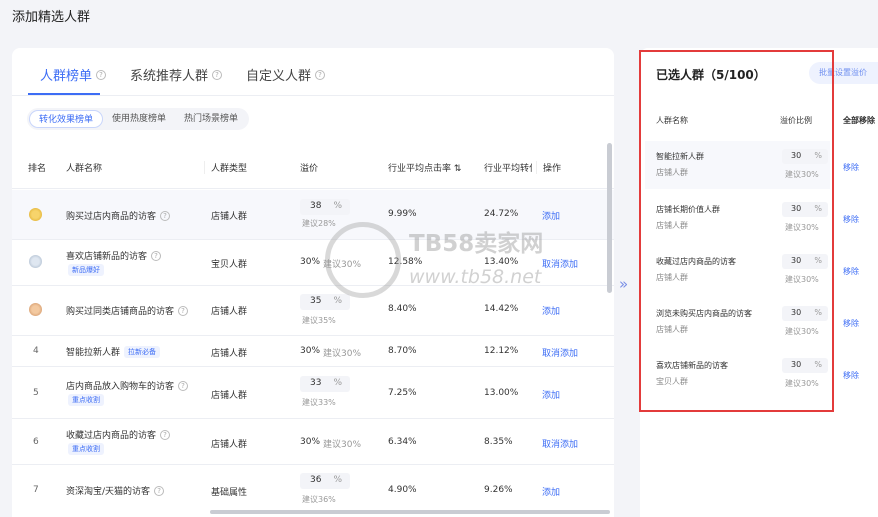 The height and width of the screenshot is (517, 878). Describe the element at coordinates (859, 120) in the screenshot. I see `remove-all-button: 全部移除` at that location.